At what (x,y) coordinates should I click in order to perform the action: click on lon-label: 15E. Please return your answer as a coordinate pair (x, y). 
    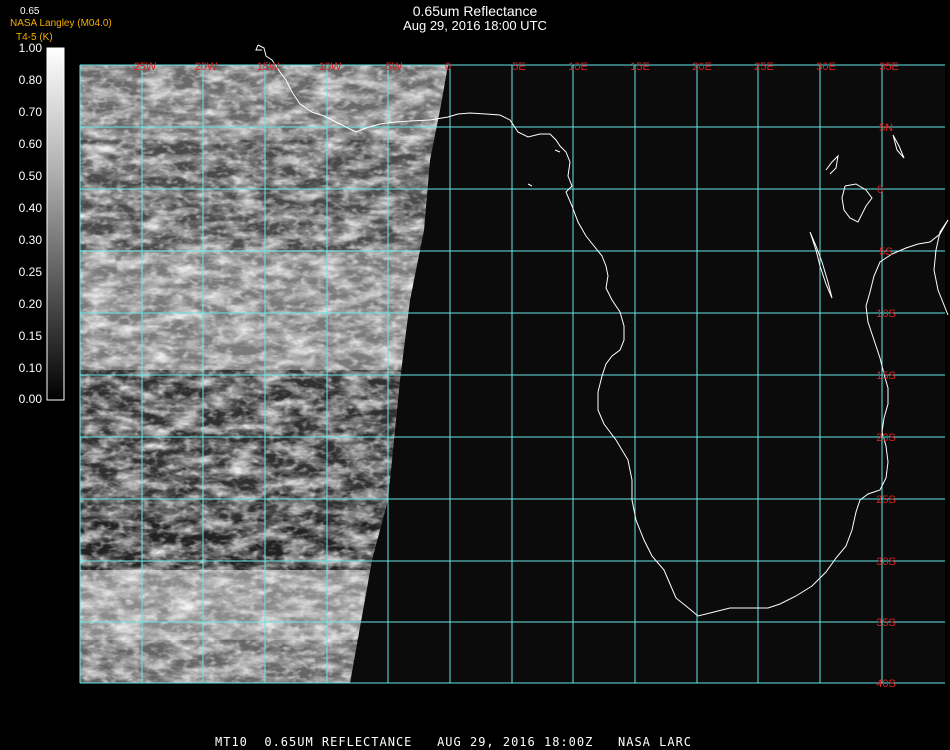
    Looking at the image, I should click on (640, 67).